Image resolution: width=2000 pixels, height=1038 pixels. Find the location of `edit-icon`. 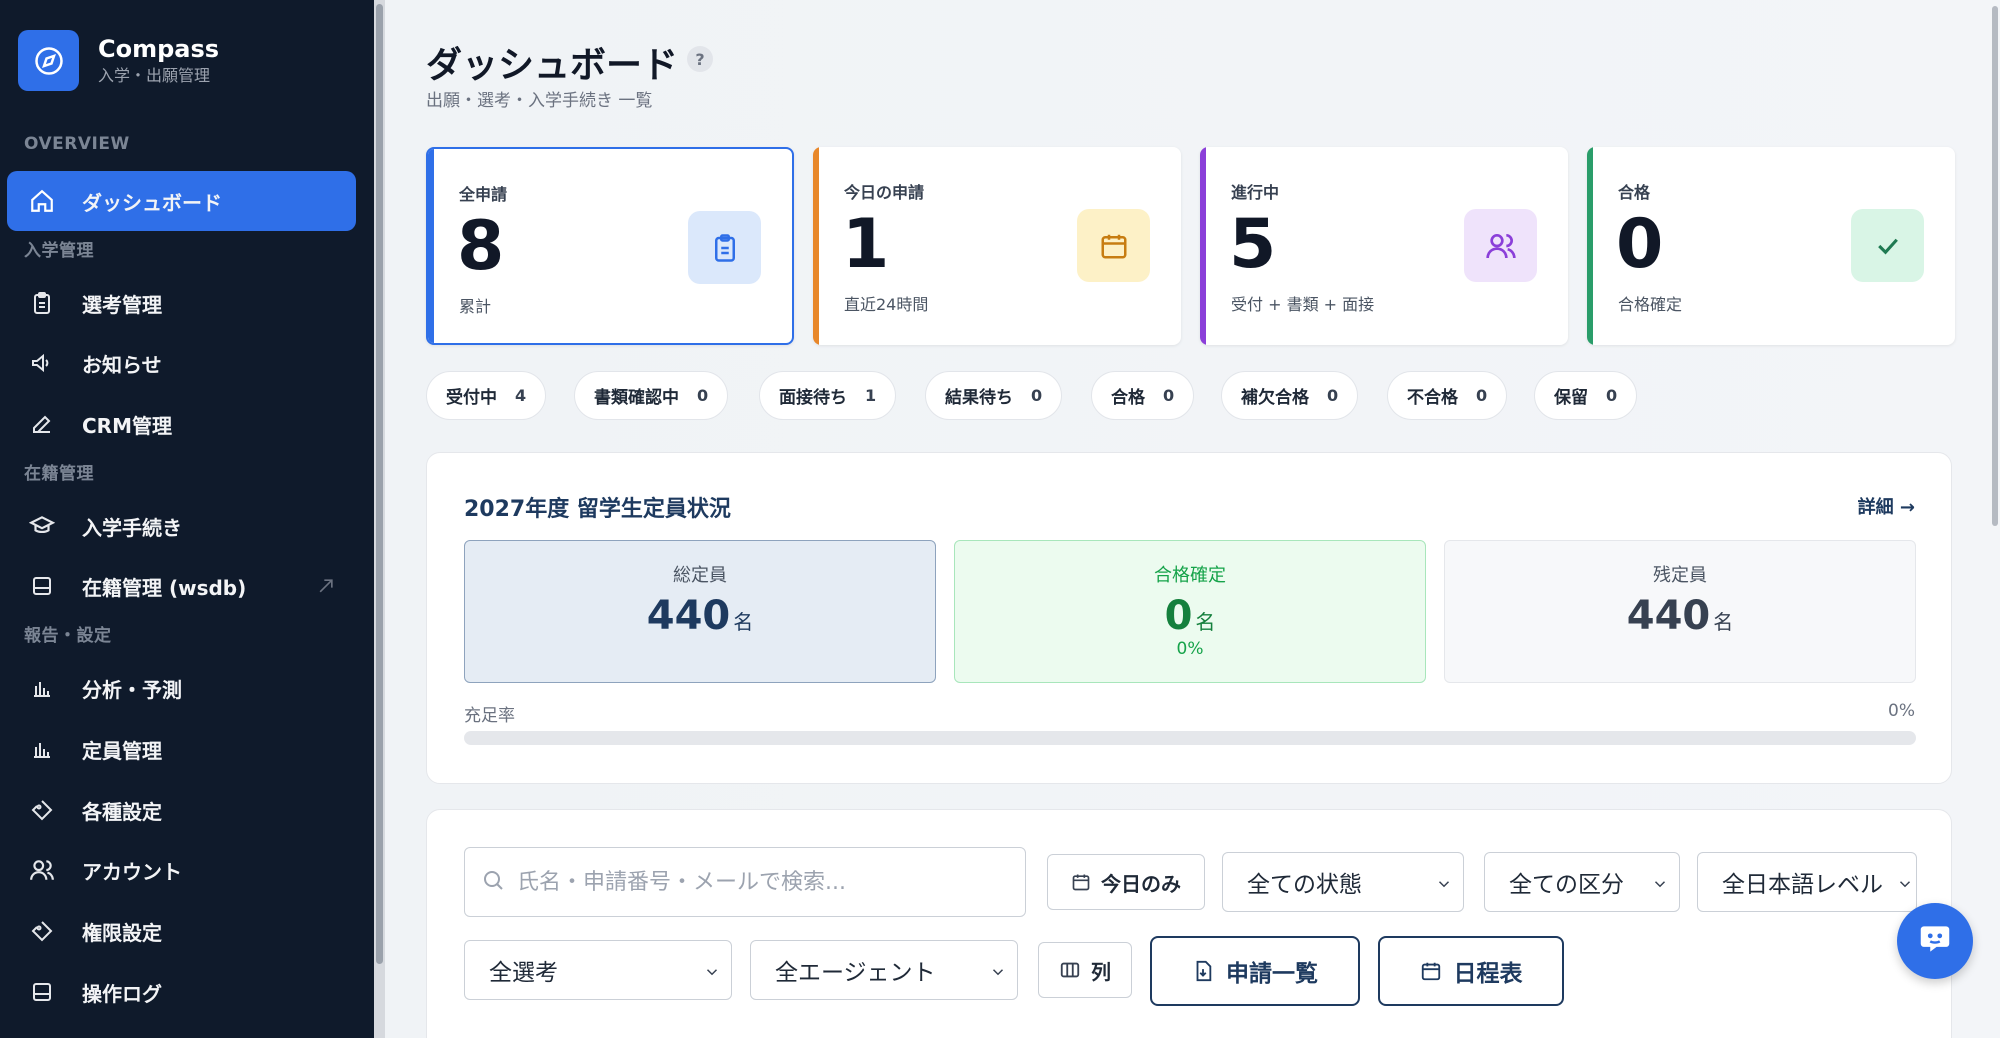

edit-icon is located at coordinates (42, 424).